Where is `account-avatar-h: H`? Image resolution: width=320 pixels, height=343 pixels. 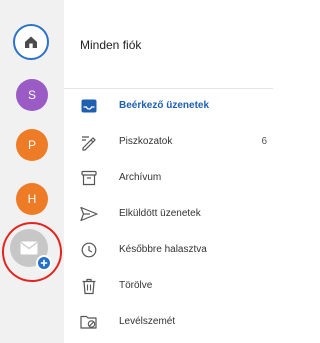
account-avatar-h: H is located at coordinates (32, 199).